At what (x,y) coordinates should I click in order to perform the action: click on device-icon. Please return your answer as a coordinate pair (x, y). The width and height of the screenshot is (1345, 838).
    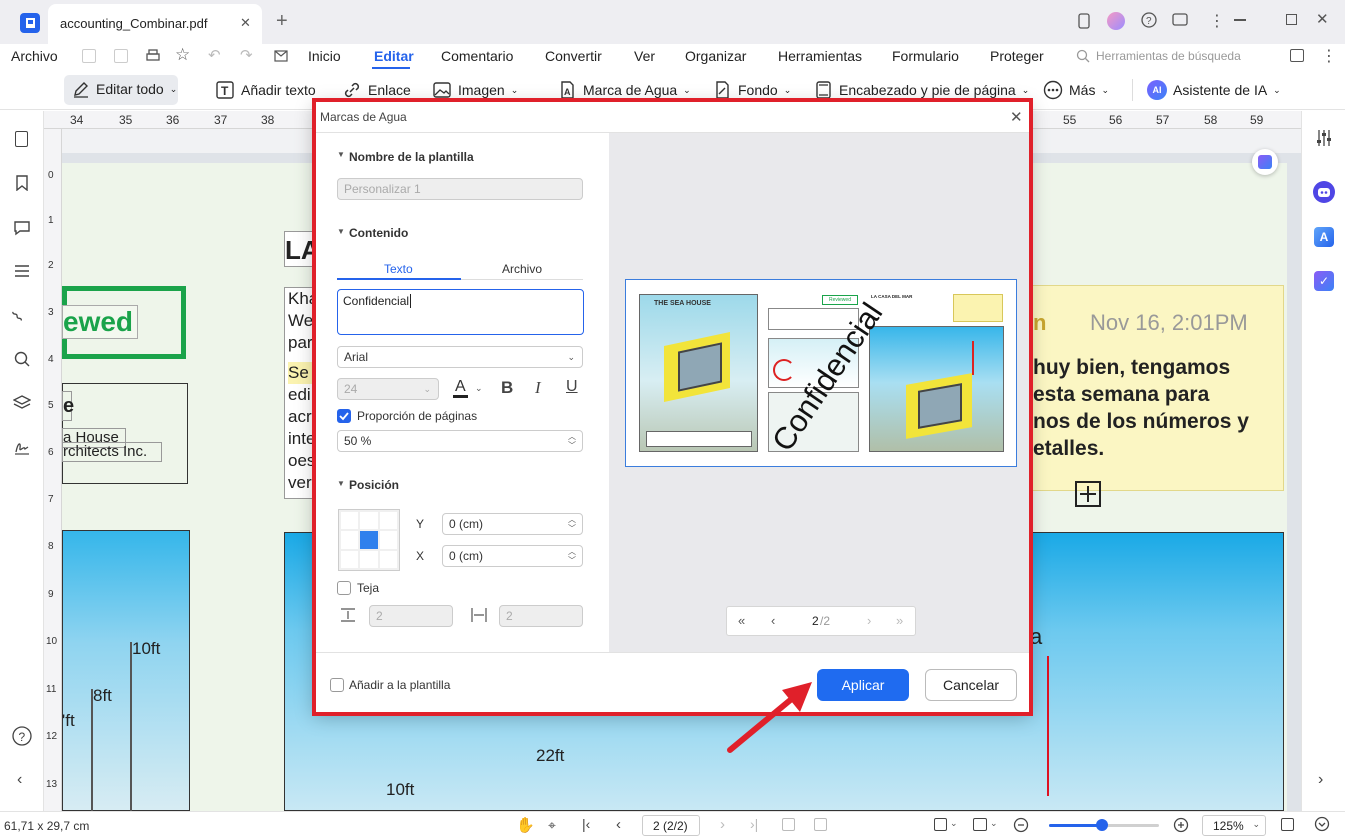
    Looking at the image, I should click on (1084, 21).